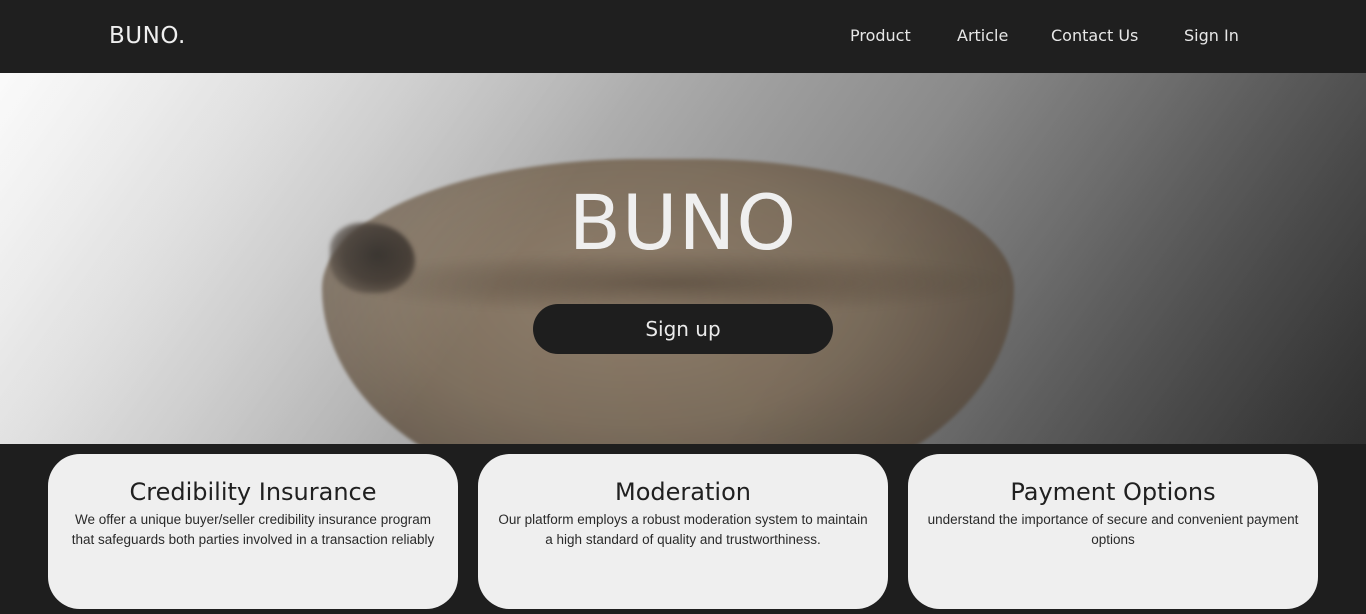 The image size is (1366, 614). What do you see at coordinates (683, 329) in the screenshot?
I see `signup-button: Sign up` at bounding box center [683, 329].